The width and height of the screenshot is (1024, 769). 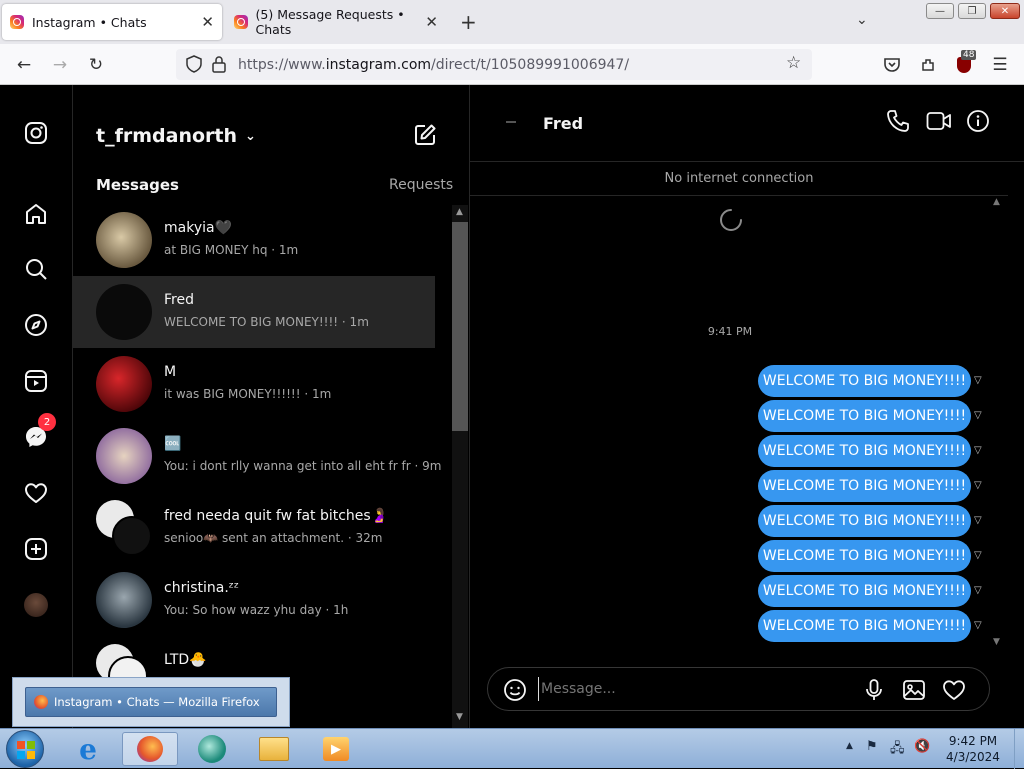 What do you see at coordinates (89, 22) in the screenshot?
I see `tab-title: Instagram • Chats` at bounding box center [89, 22].